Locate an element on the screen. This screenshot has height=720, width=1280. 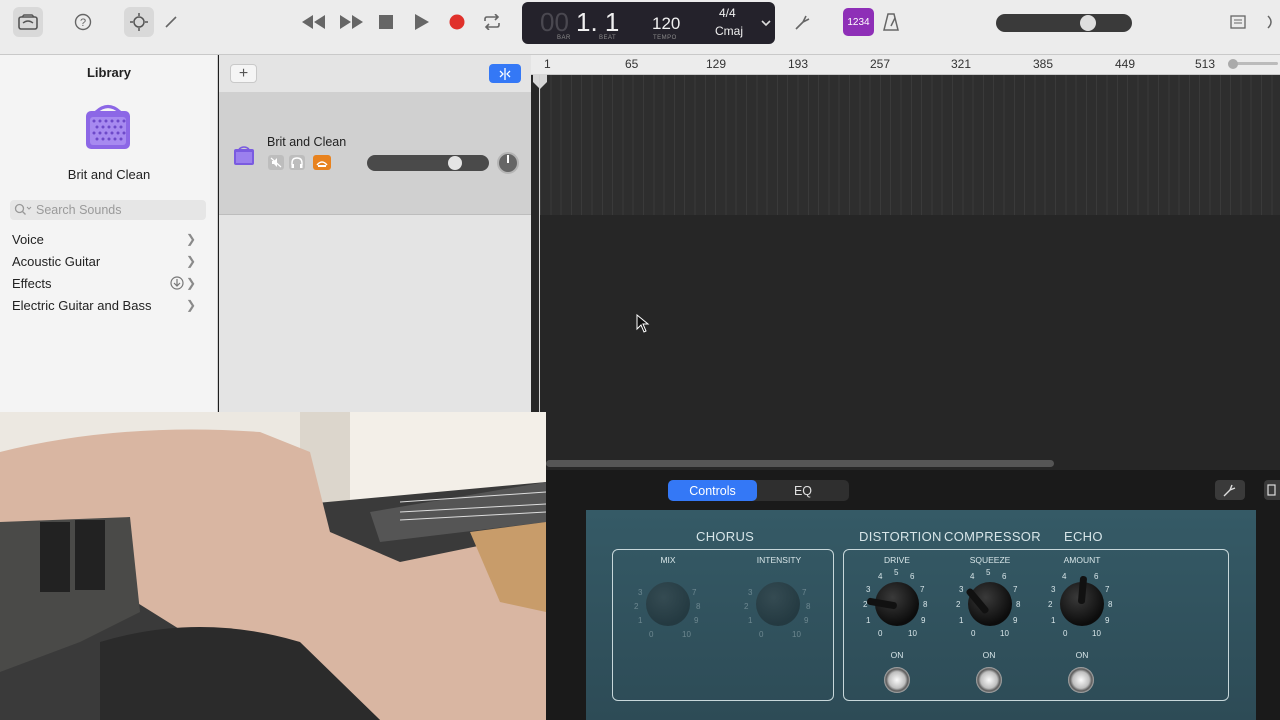
count-in-button: 1234 is located at coordinates (858, 22).